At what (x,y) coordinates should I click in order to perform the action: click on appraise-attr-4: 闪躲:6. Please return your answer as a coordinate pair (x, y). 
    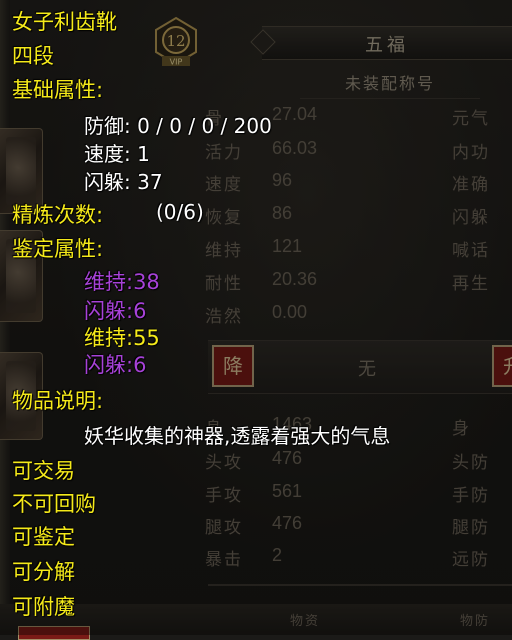
    Looking at the image, I should click on (115, 365).